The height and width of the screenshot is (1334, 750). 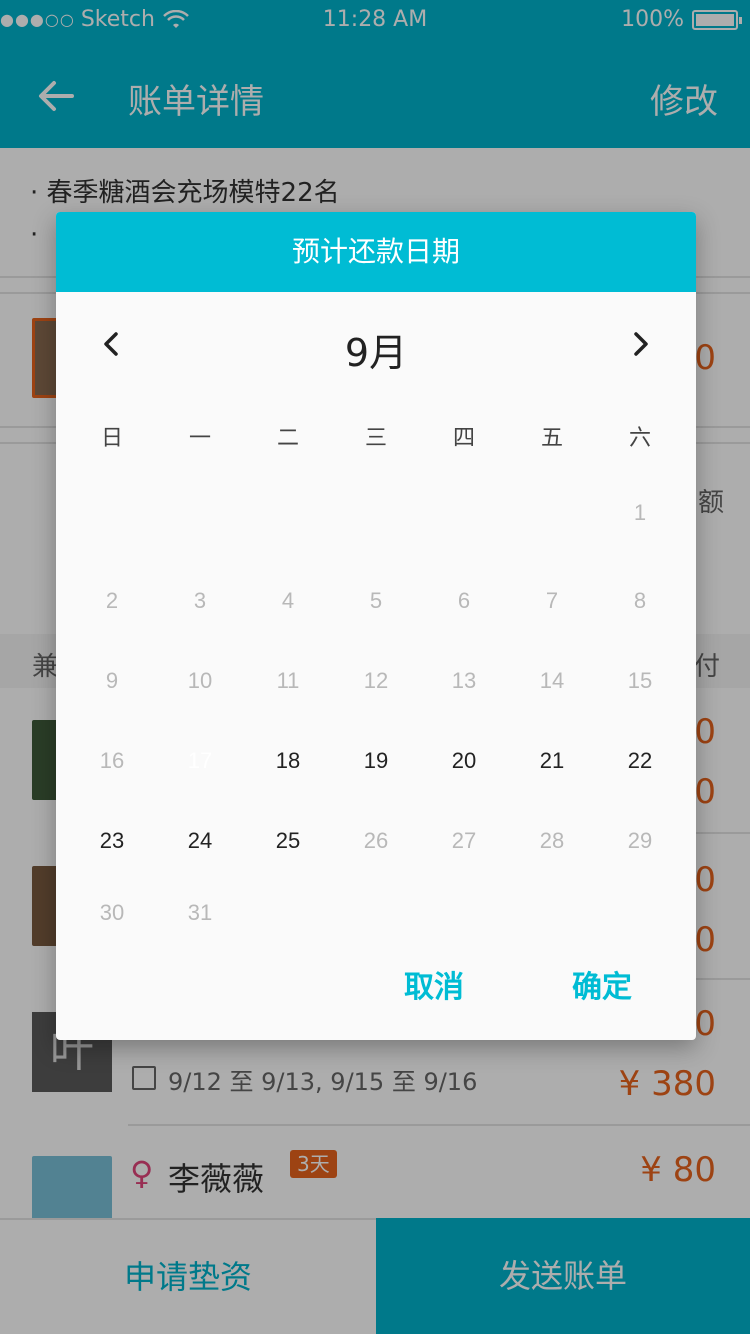 I want to click on chevron-right-icon, so click(x=640, y=344).